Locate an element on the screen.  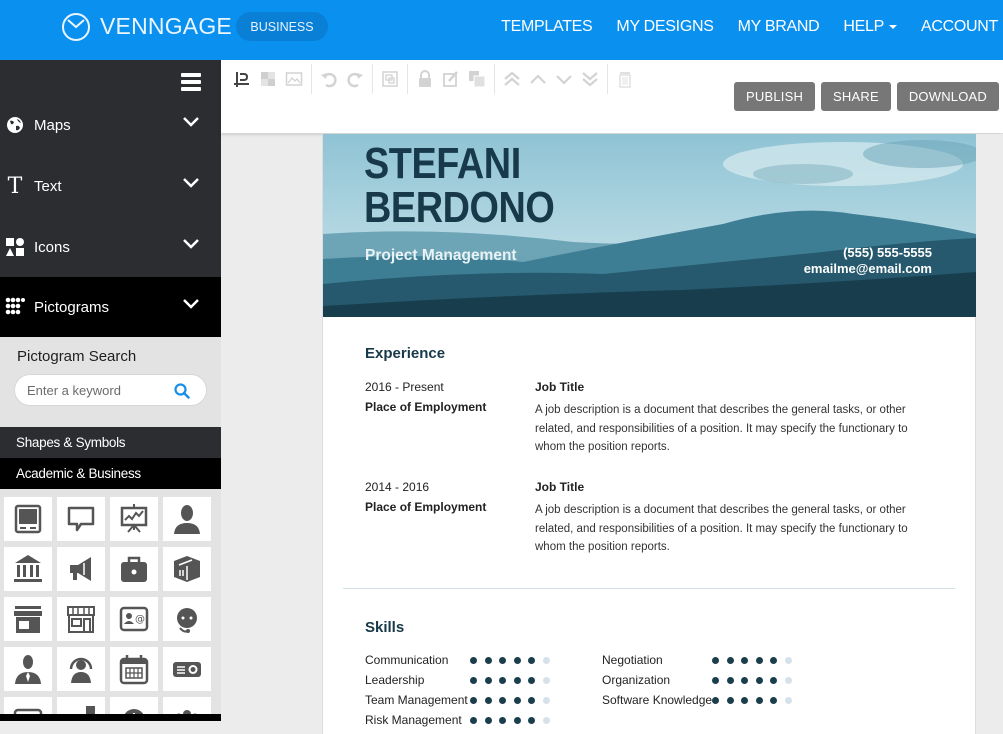
skills-heading: Skills is located at coordinates (384, 627).